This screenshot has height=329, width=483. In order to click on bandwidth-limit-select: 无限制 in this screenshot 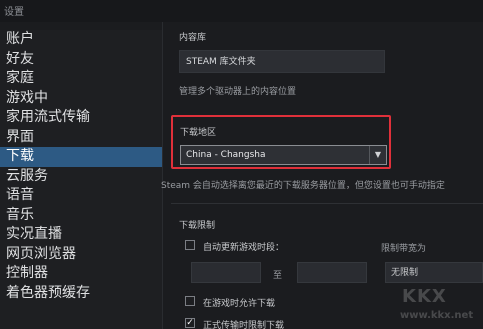, I will do `click(434, 272)`.